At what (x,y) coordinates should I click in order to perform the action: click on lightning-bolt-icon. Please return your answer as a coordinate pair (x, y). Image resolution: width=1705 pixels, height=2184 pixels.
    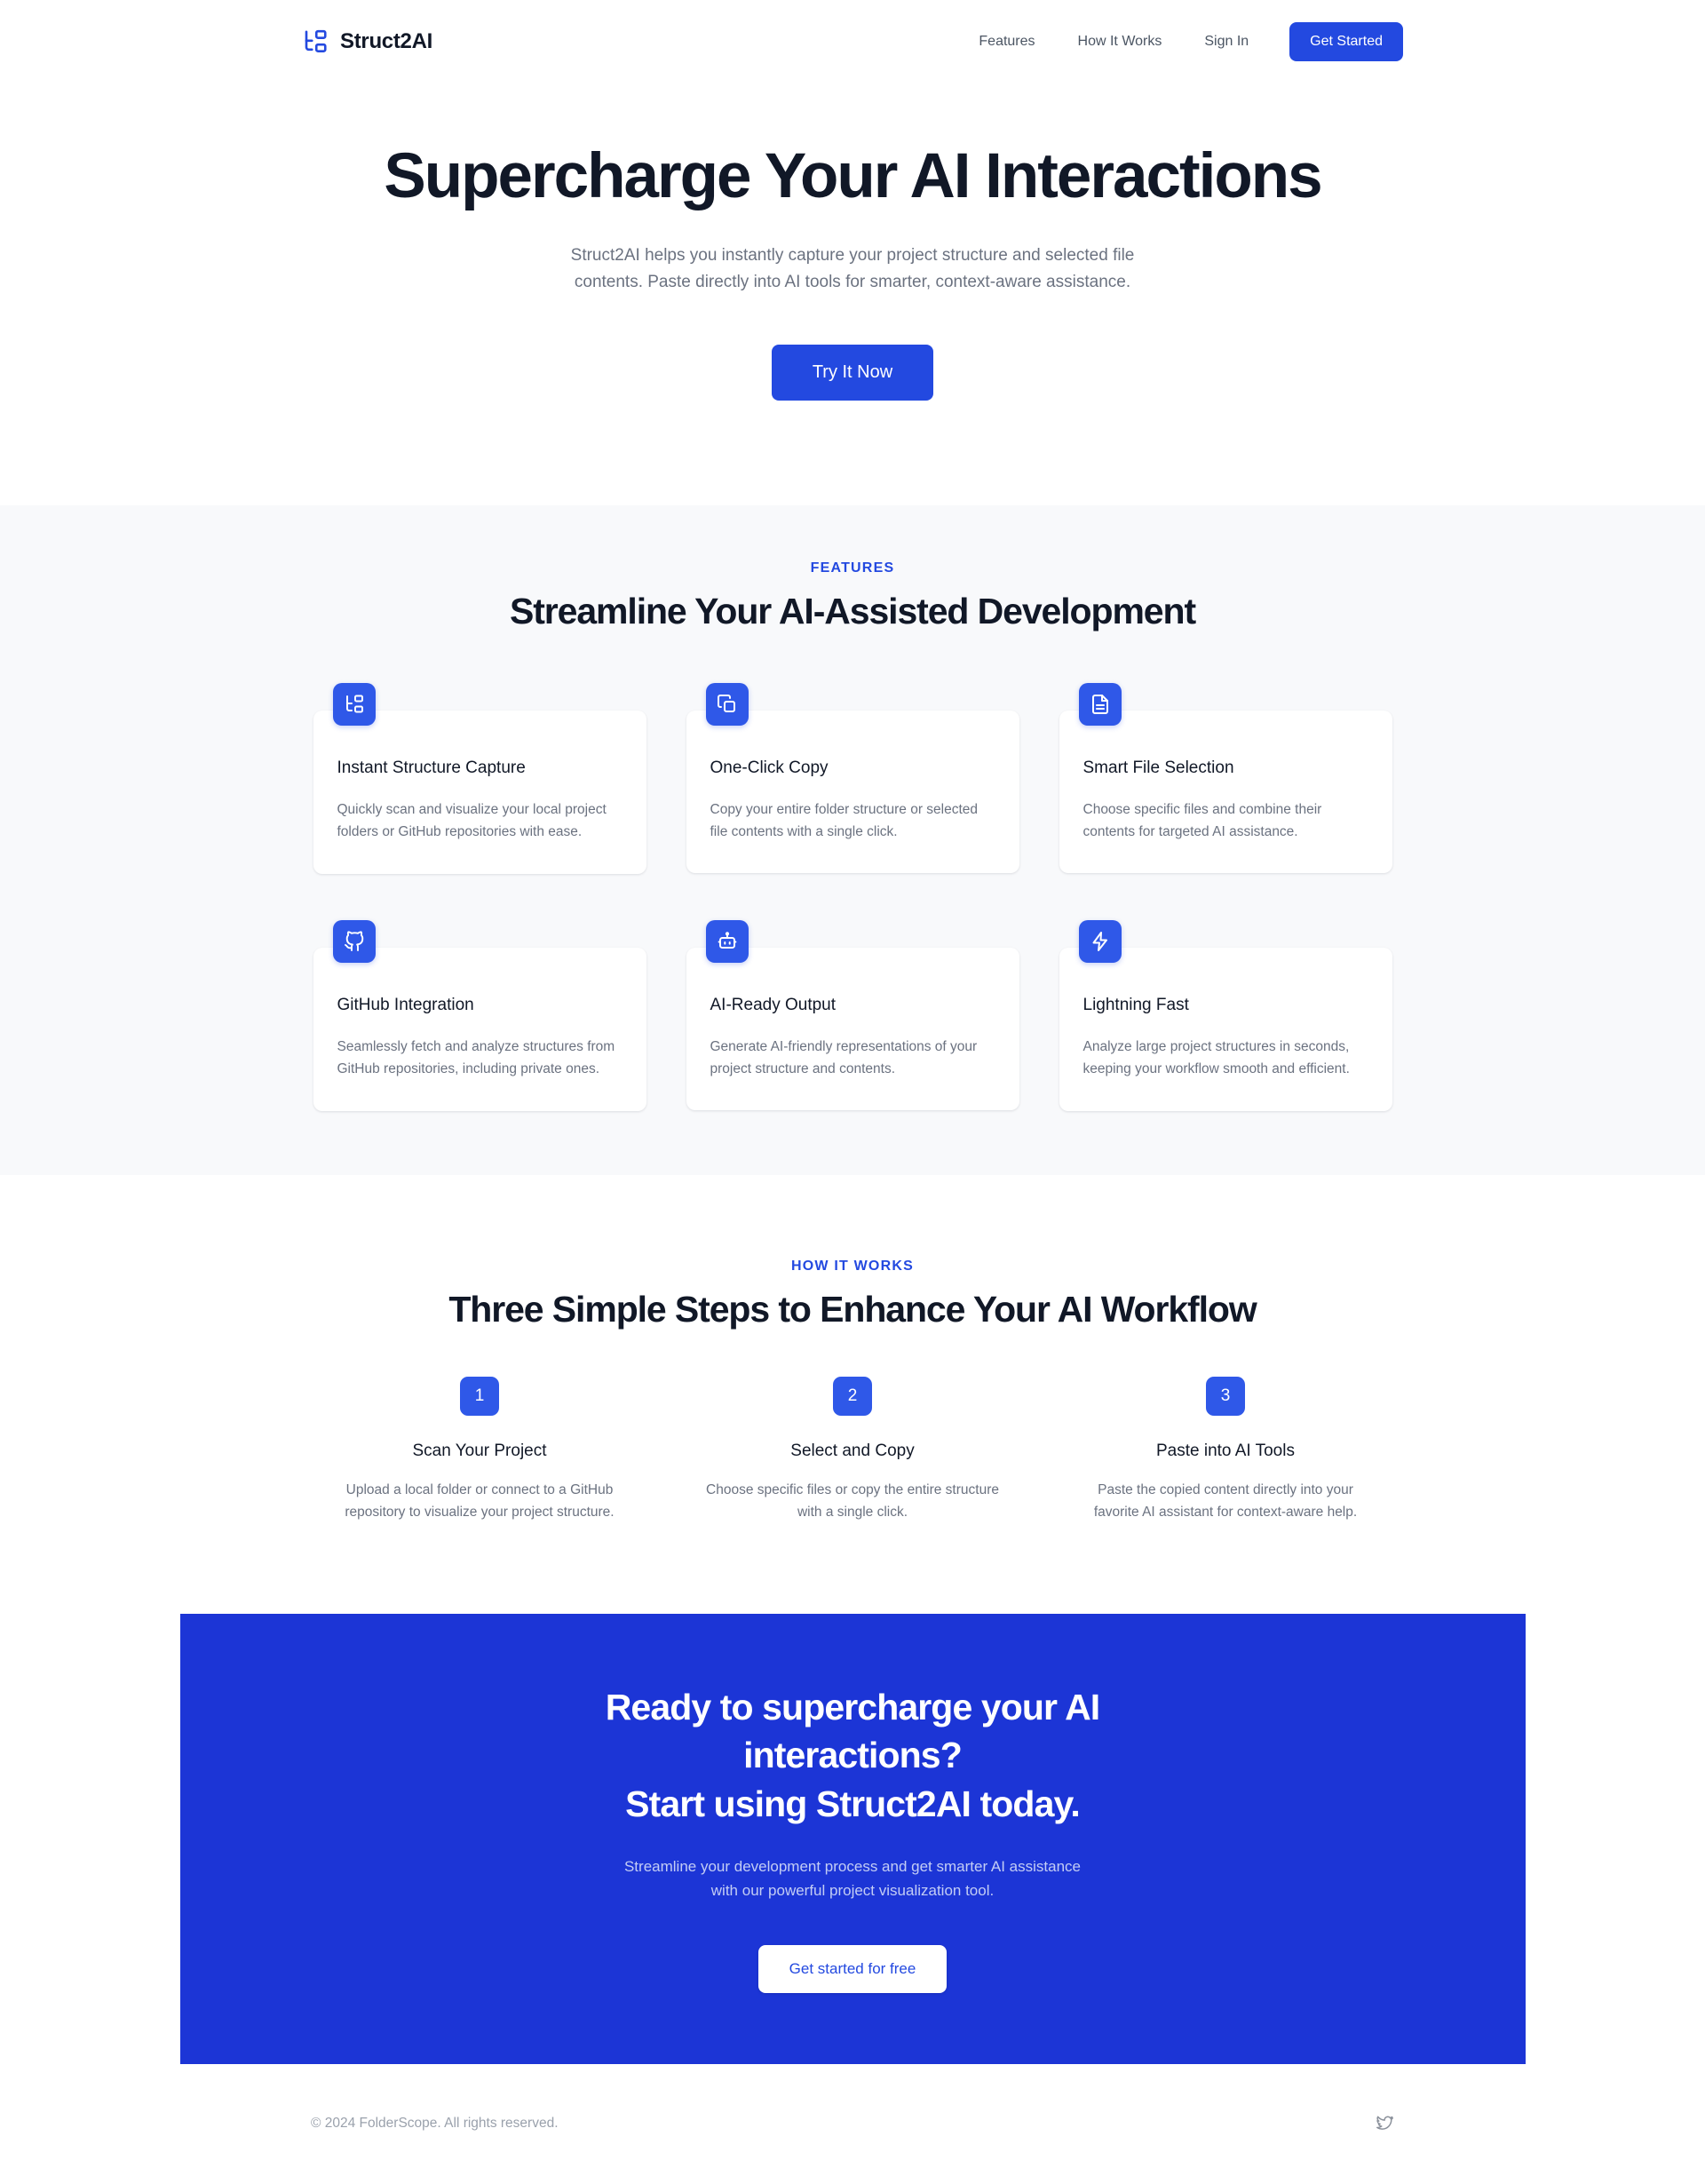
    Looking at the image, I should click on (1100, 942).